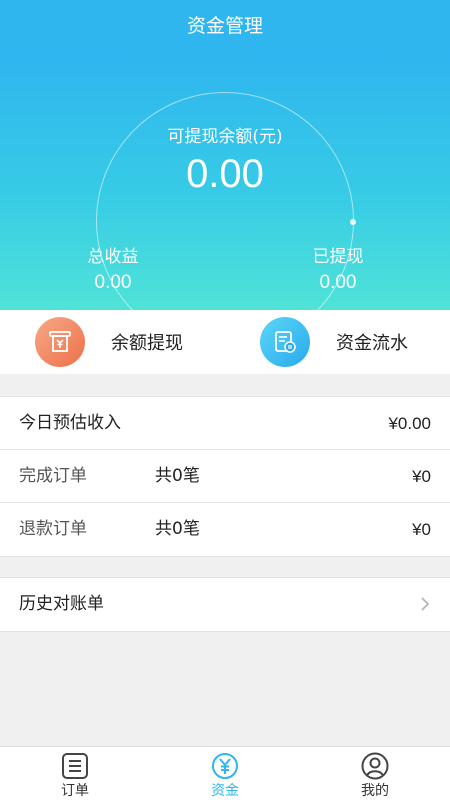 This screenshot has width=450, height=800. I want to click on withdraw-icon, so click(60, 342).